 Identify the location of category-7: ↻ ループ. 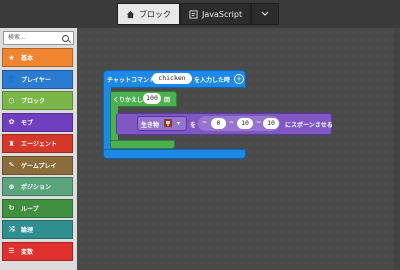
(37, 208).